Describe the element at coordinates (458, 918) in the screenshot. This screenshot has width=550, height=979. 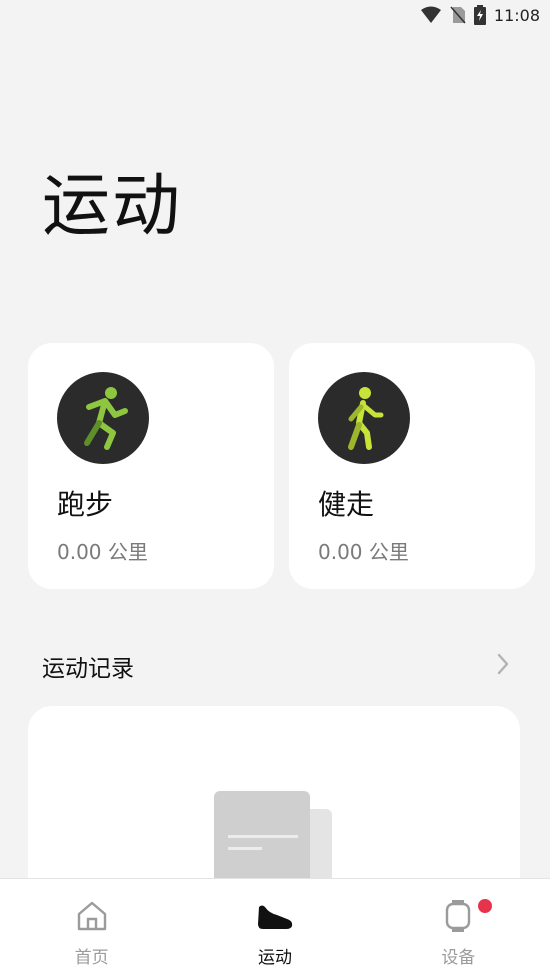
I see `watch-icon` at that location.